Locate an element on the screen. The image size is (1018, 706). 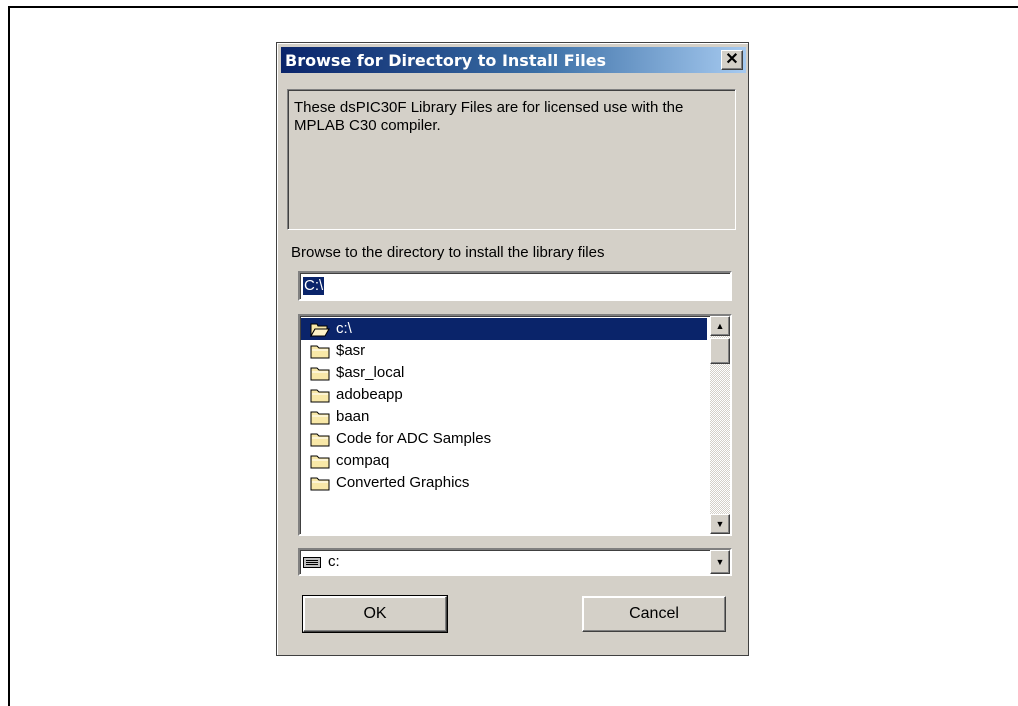
folder-item-label: c:\ is located at coordinates (344, 328).